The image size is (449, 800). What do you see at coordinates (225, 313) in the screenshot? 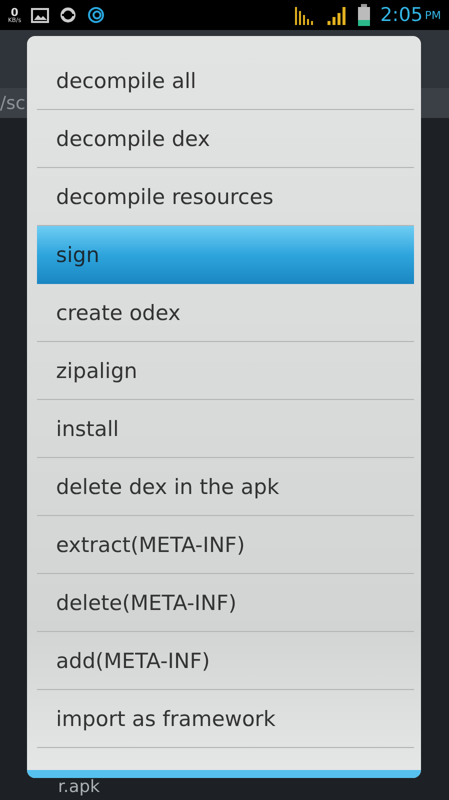
I see `menu-item: create odex` at bounding box center [225, 313].